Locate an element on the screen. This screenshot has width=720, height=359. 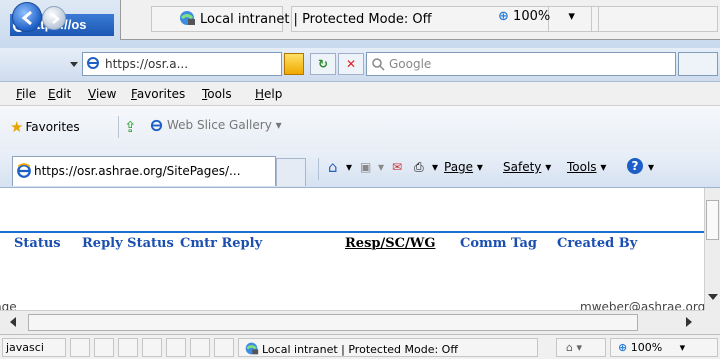
status-text: javasci is located at coordinates (25, 347).